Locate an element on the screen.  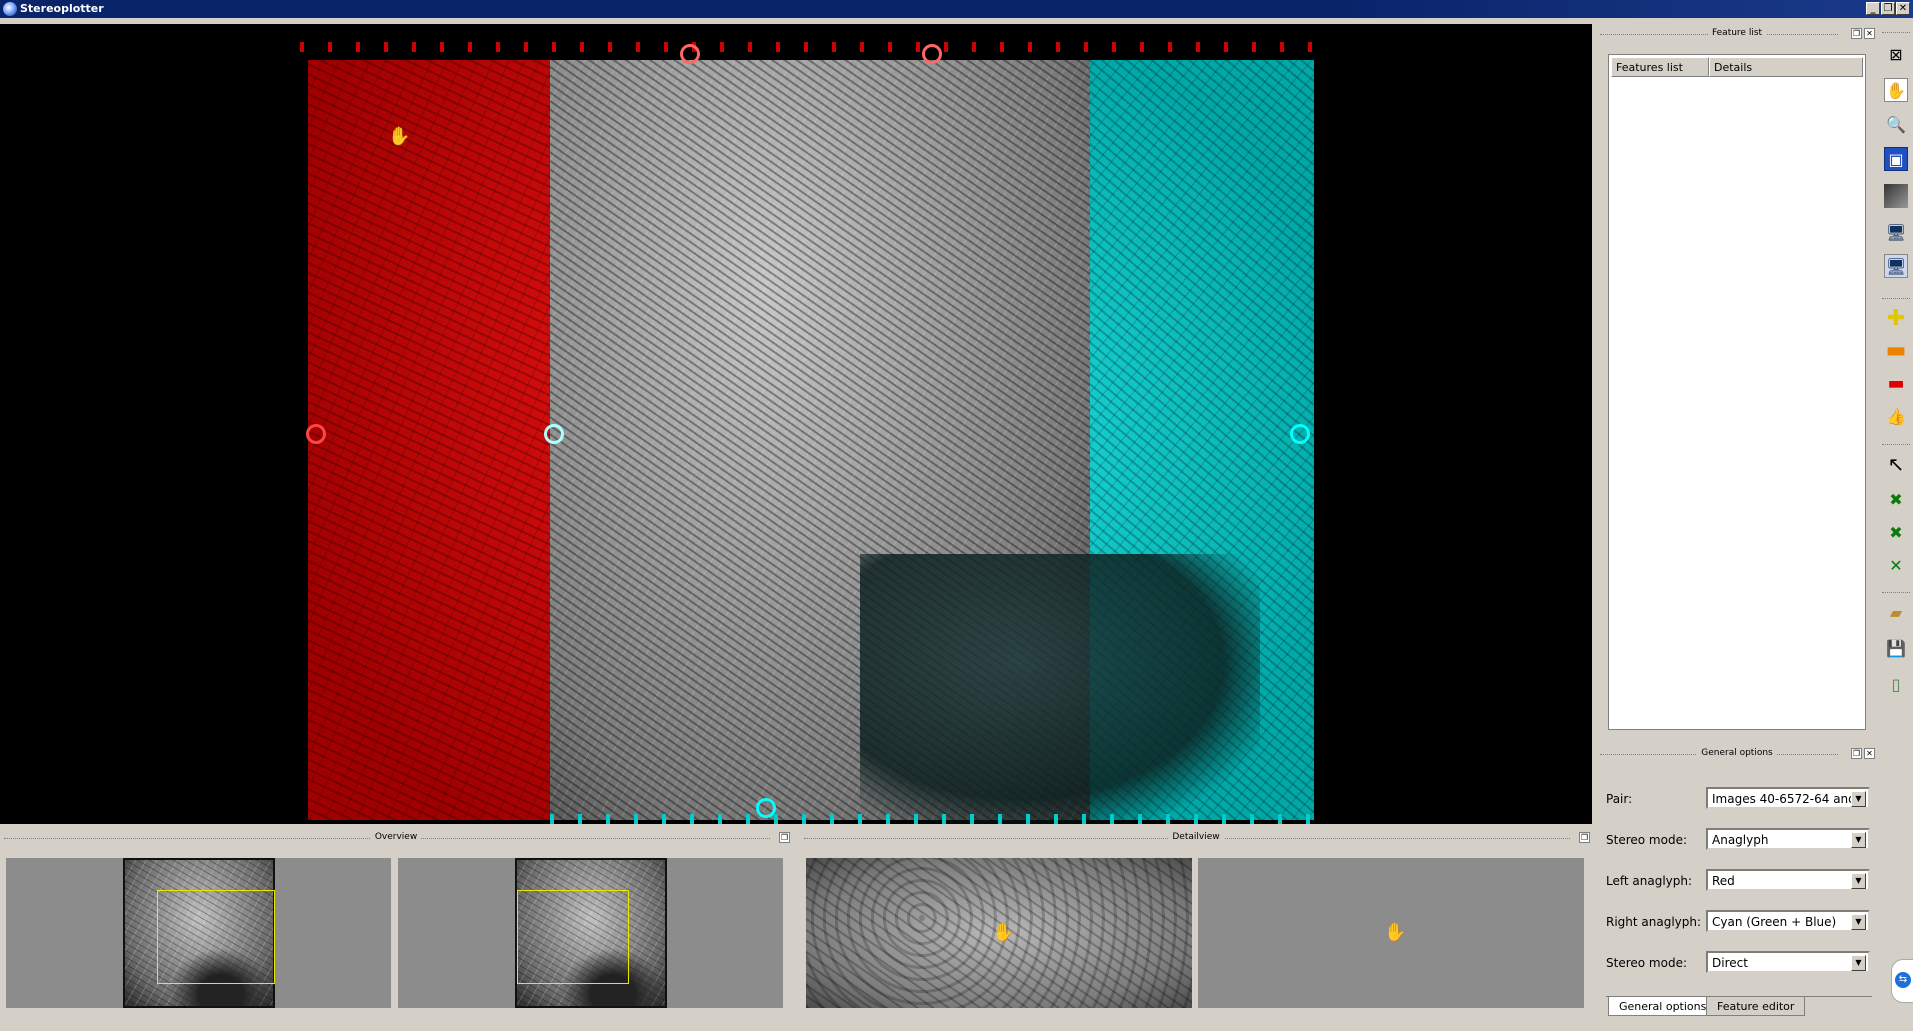
texture-icon is located at coordinates (1896, 196).